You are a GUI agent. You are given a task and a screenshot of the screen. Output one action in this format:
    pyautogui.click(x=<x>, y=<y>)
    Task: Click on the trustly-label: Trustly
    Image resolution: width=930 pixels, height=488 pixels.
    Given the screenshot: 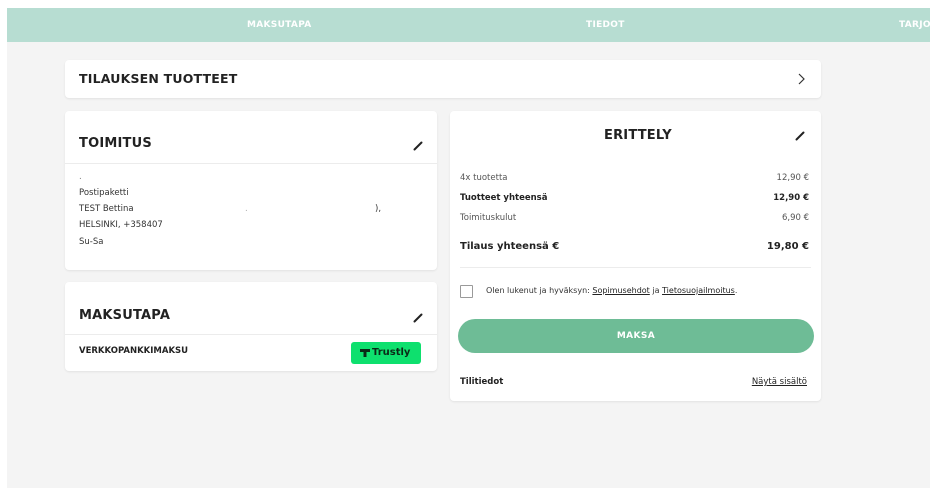 What is the action you would take?
    pyautogui.click(x=391, y=352)
    